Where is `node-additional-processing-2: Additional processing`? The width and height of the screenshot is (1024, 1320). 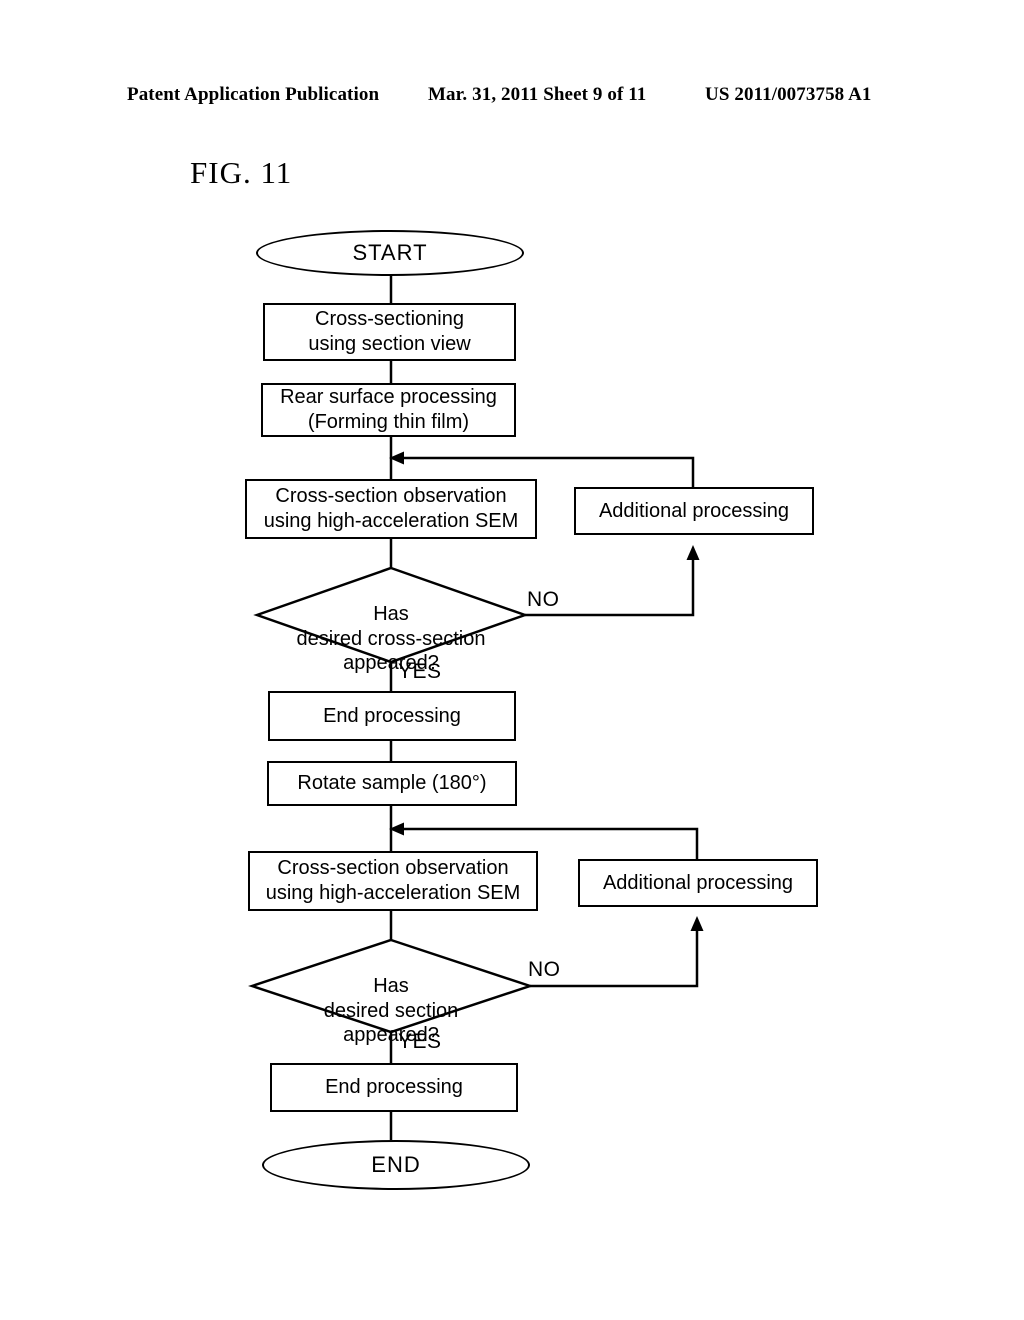 node-additional-processing-2: Additional processing is located at coordinates (698, 883).